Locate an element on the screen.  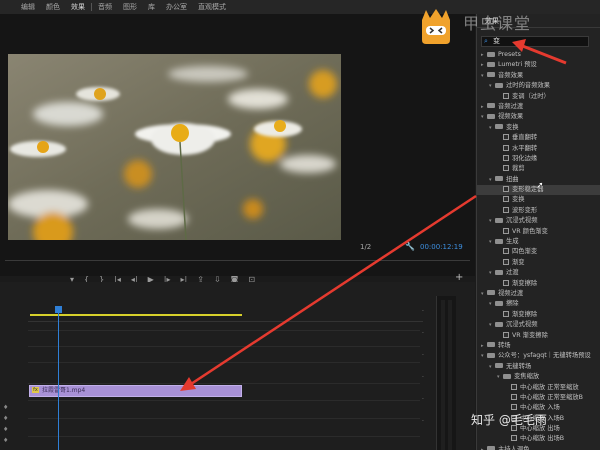
effect-item: 中心缩放 正常至缩放 is located at coordinates (538, 388).